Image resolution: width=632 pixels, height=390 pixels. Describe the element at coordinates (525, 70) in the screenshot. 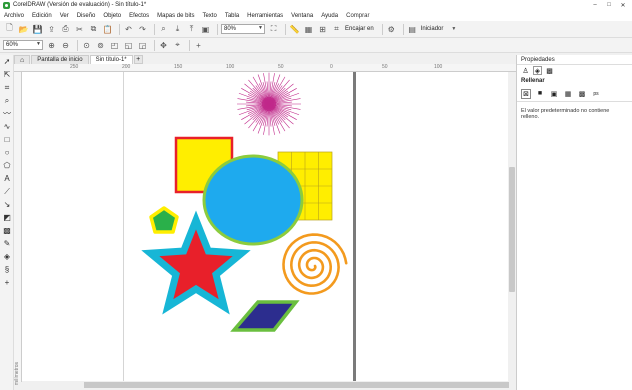

I see `outline-pen-icon: ♙` at that location.